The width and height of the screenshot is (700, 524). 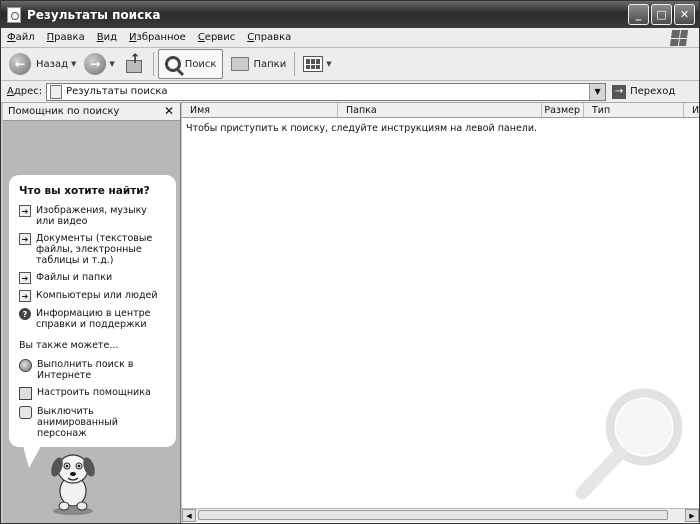 I want to click on scroll-thumb, so click(x=433, y=515).